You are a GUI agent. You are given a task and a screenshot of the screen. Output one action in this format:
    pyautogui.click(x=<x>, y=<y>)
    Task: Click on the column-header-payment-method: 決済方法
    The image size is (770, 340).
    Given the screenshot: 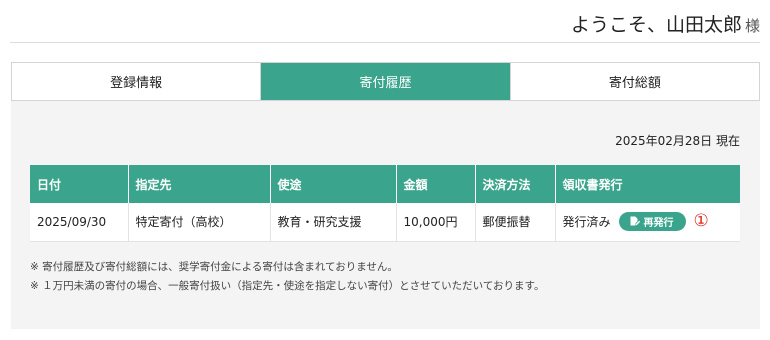 What is the action you would take?
    pyautogui.click(x=515, y=184)
    